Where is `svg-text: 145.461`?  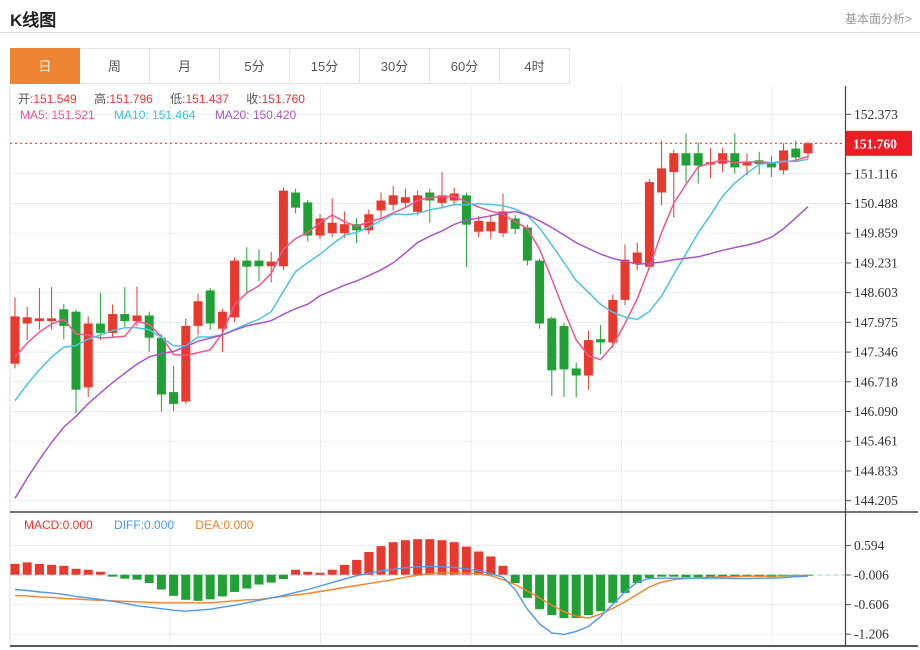 svg-text: 145.461 is located at coordinates (876, 441).